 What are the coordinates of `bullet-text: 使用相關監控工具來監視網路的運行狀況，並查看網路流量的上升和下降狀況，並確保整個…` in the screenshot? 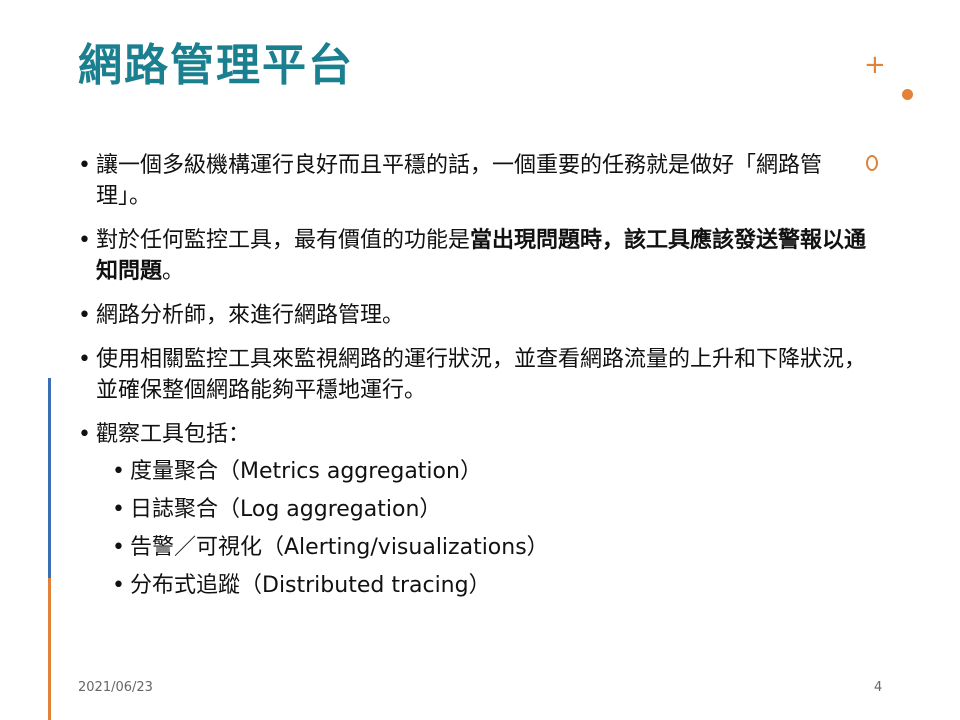 It's located at (481, 375).